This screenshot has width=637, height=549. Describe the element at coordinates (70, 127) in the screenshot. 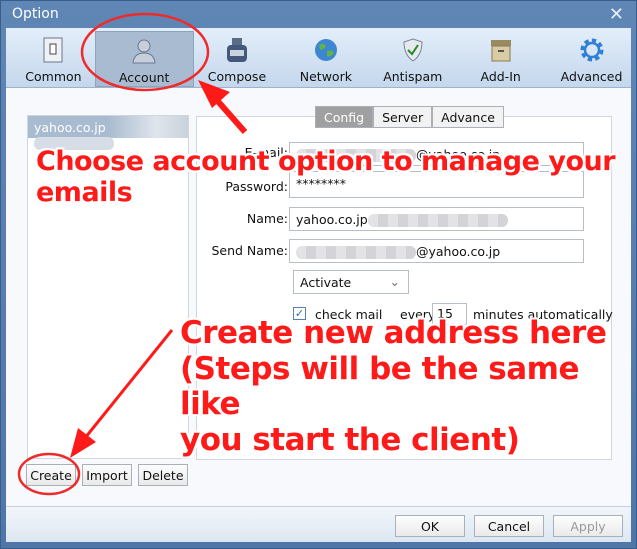

I see `account-name: yahoo.co.jp` at that location.